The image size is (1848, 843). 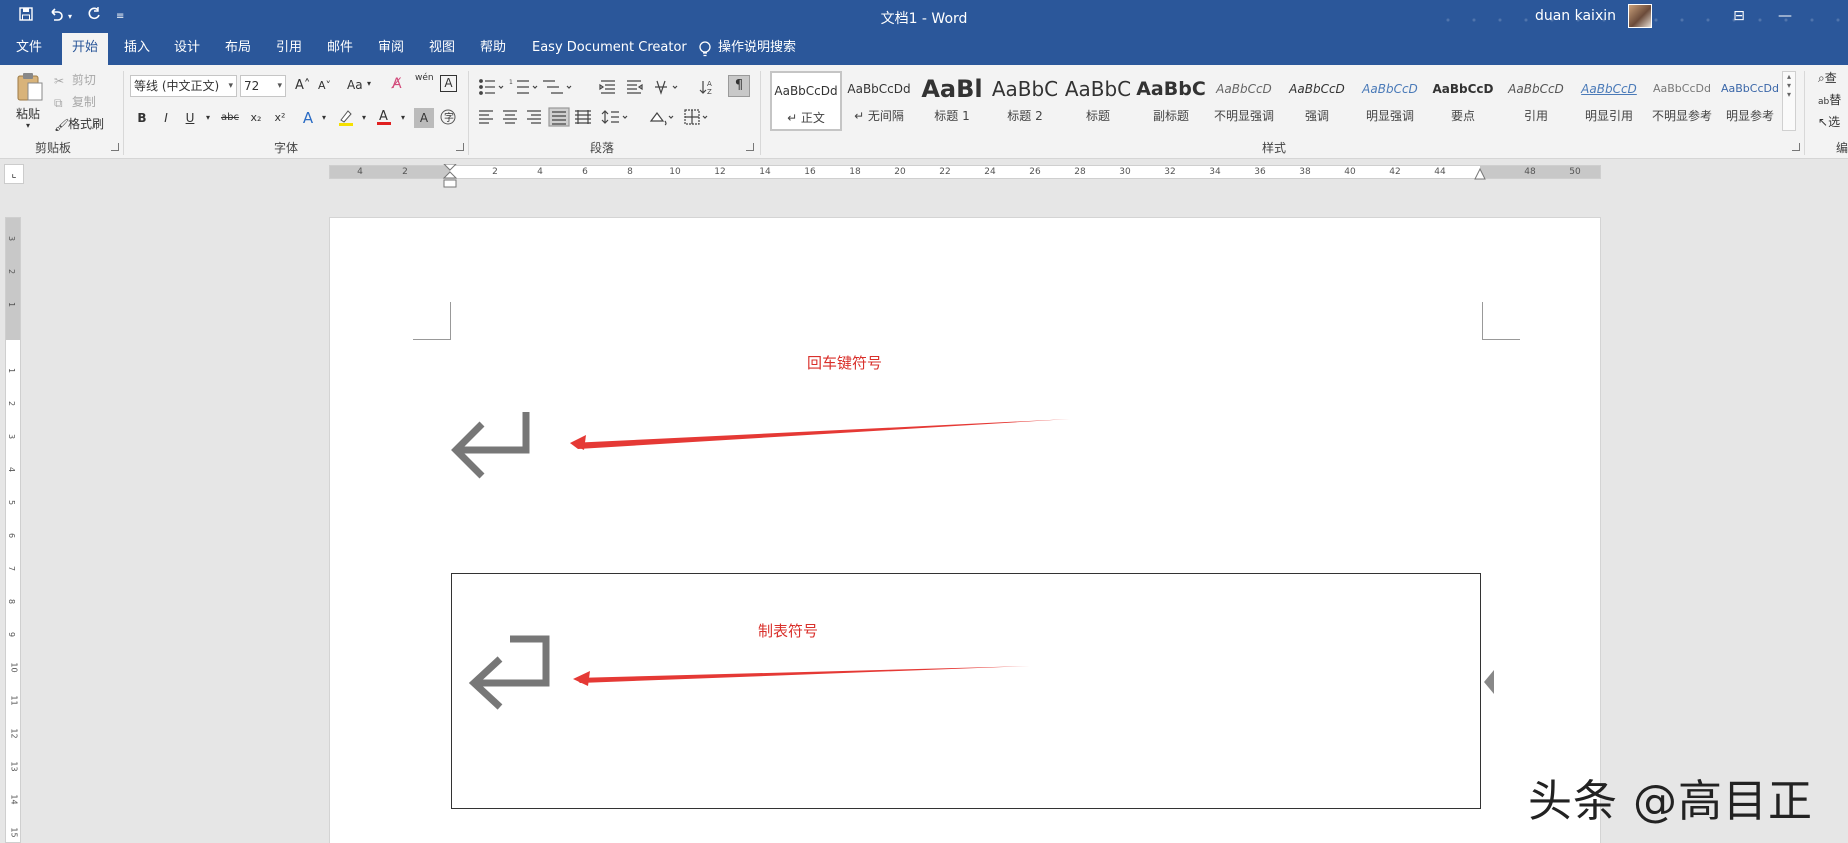 I want to click on phonetic-guide-icon: wén, so click(x=424, y=78).